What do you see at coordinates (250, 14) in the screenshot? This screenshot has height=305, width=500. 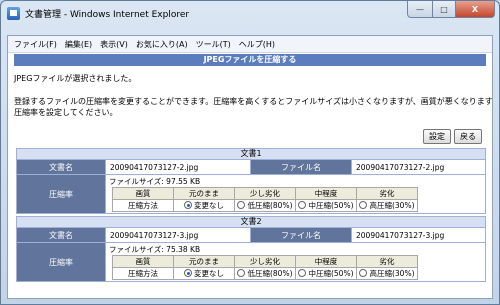 I see `title-bar: 文書管理 - Windows Internet Explorer — □ X` at bounding box center [250, 14].